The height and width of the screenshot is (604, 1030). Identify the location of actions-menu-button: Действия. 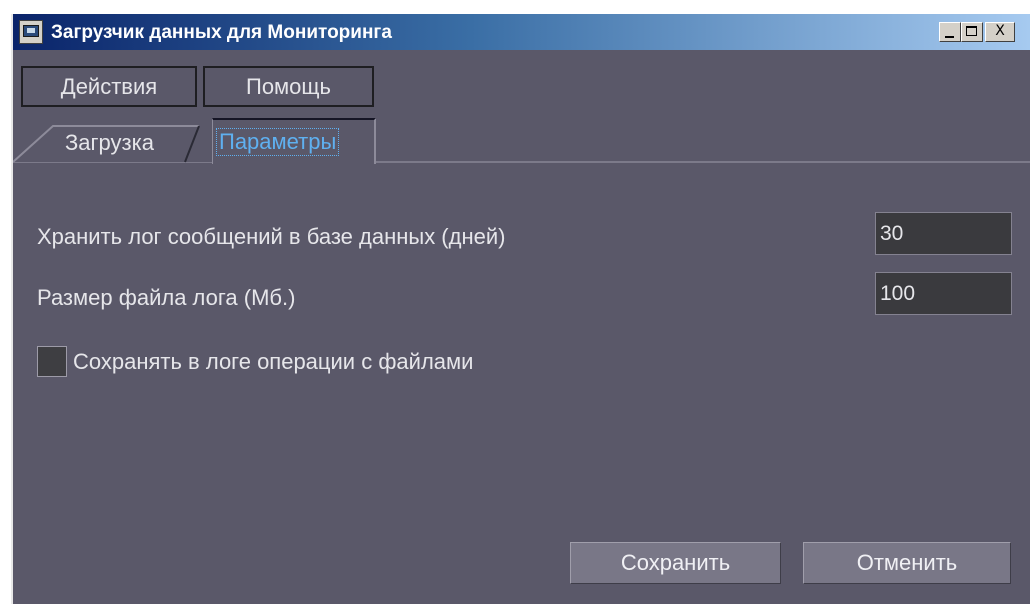
(109, 86).